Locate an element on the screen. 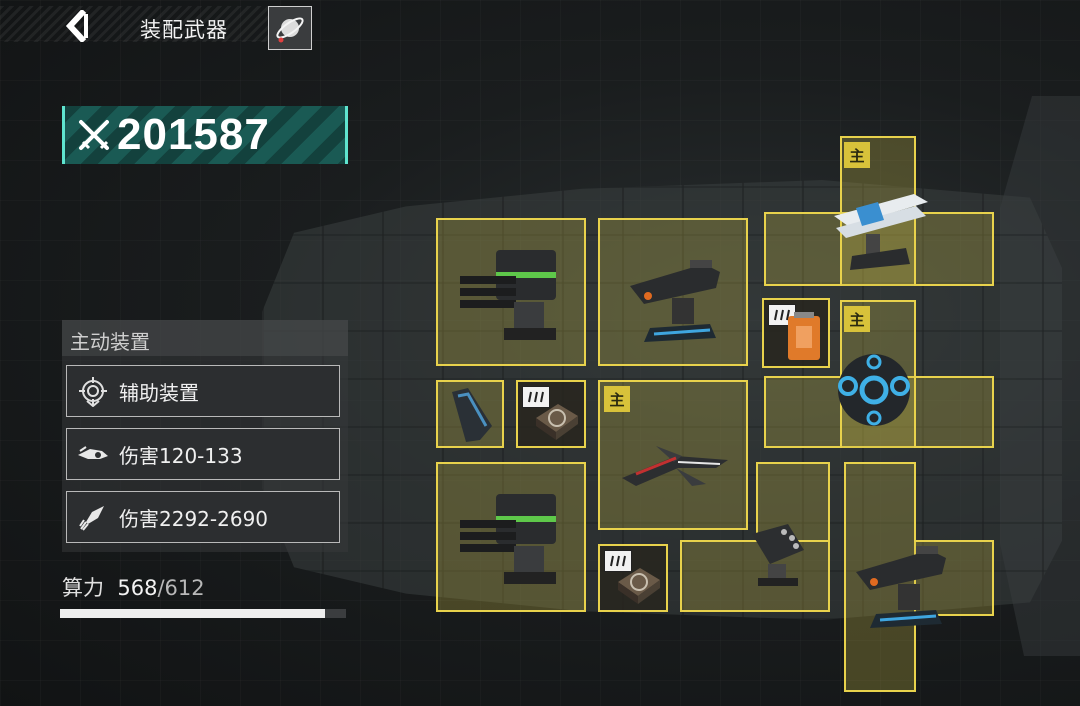 Image resolution: width=1080 pixels, height=706 pixels. crossed-swords-icon is located at coordinates (94, 135).